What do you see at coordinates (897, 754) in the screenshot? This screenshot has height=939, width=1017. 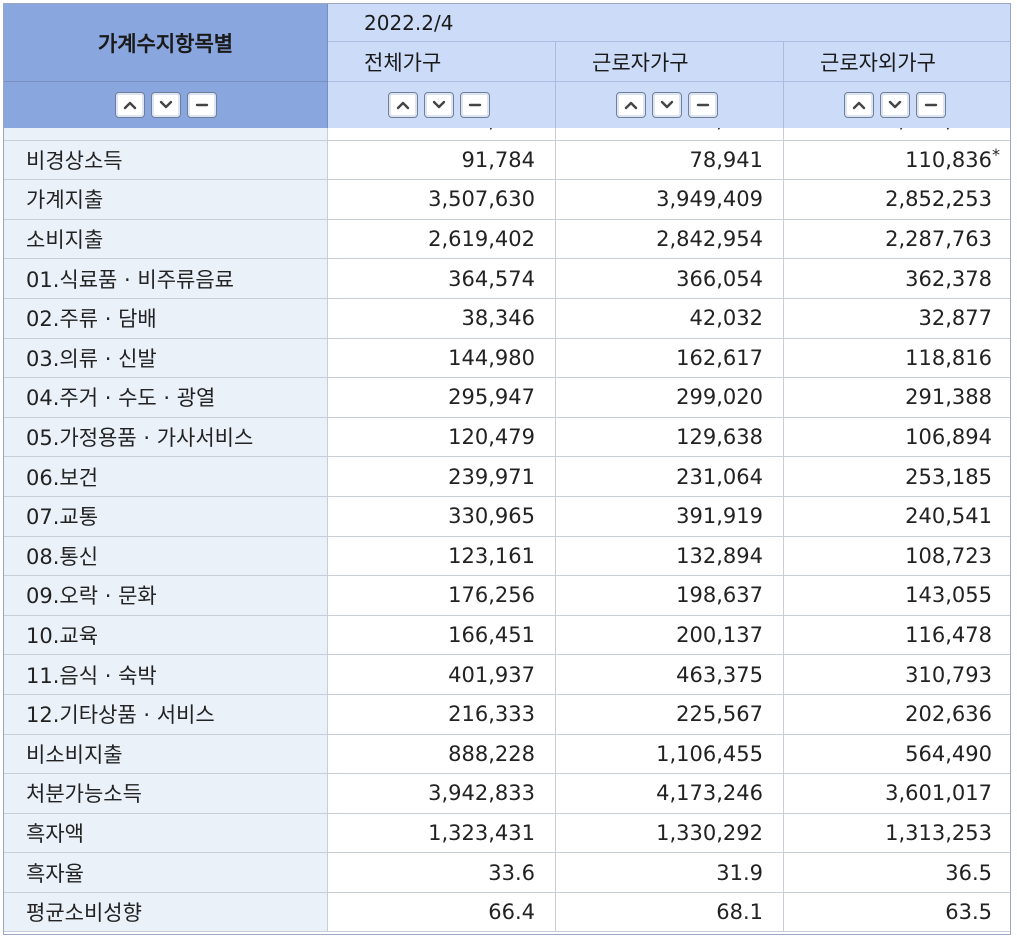 I see `cell: 564,490` at bounding box center [897, 754].